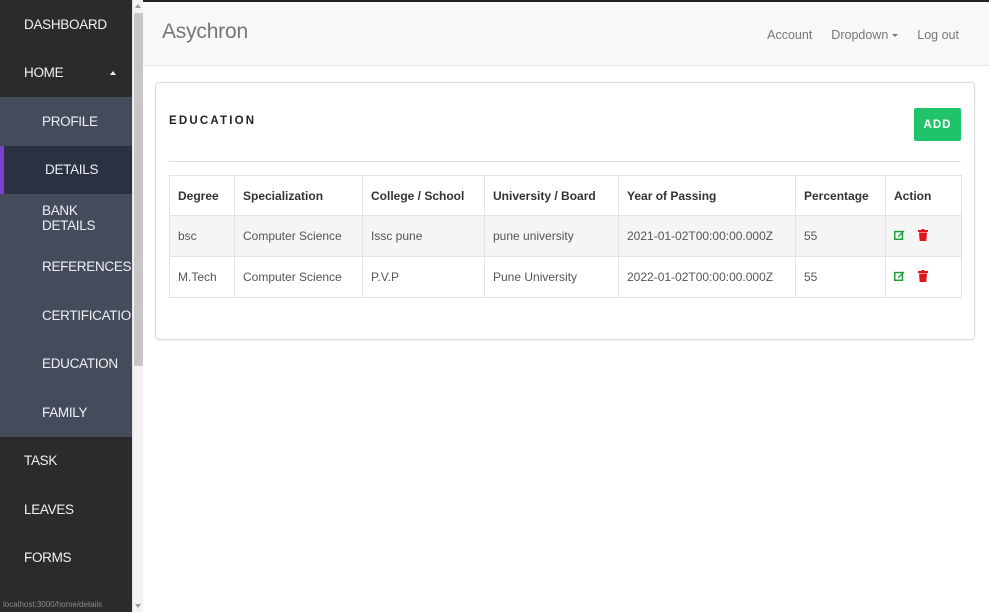 The height and width of the screenshot is (612, 989). I want to click on scrollbar-thumb, so click(138, 189).